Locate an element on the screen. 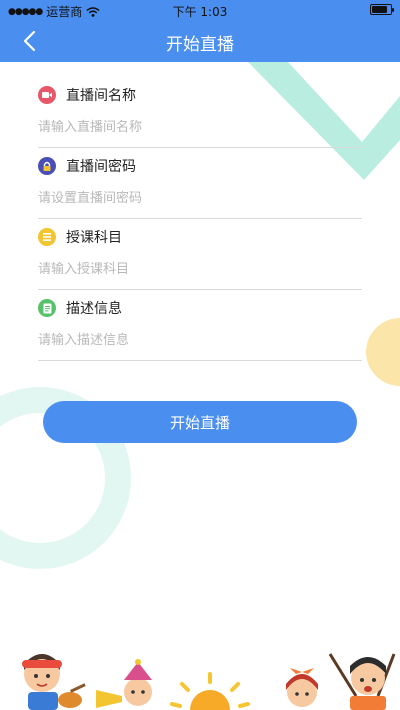  field-room-password: 直播间密码 is located at coordinates (200, 192).